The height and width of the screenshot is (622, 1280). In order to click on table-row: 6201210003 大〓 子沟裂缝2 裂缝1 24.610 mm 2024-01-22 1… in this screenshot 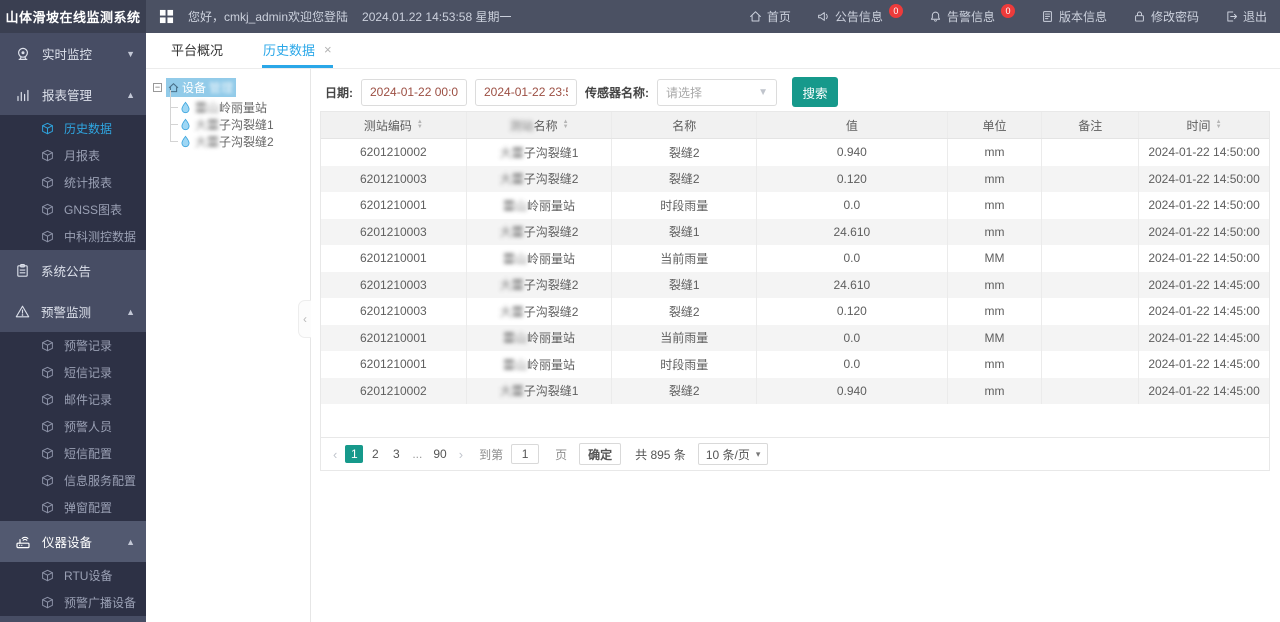, I will do `click(795, 284)`.